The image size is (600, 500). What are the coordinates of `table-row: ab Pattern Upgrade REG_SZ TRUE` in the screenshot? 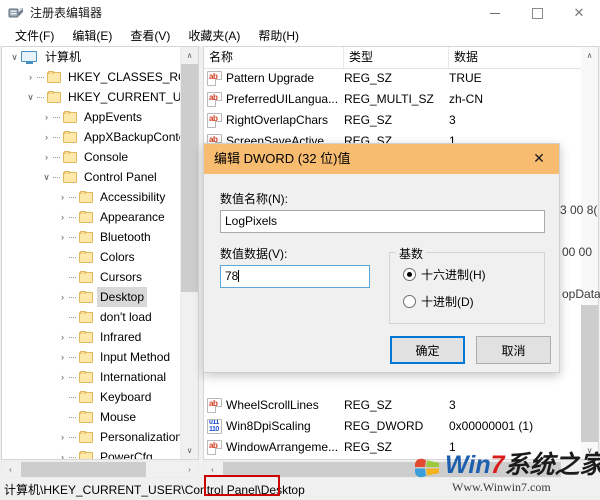 It's located at (393, 78).